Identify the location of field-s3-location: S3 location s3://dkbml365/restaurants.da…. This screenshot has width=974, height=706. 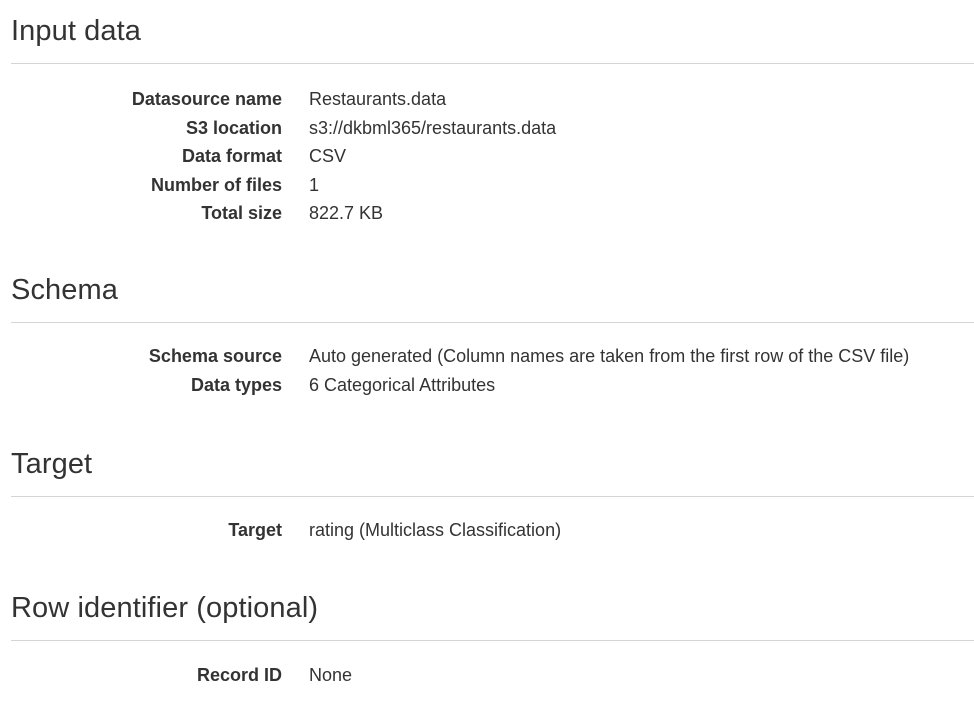
(492, 132).